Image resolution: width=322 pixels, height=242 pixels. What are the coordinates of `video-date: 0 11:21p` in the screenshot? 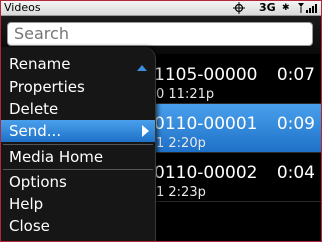 It's located at (185, 94).